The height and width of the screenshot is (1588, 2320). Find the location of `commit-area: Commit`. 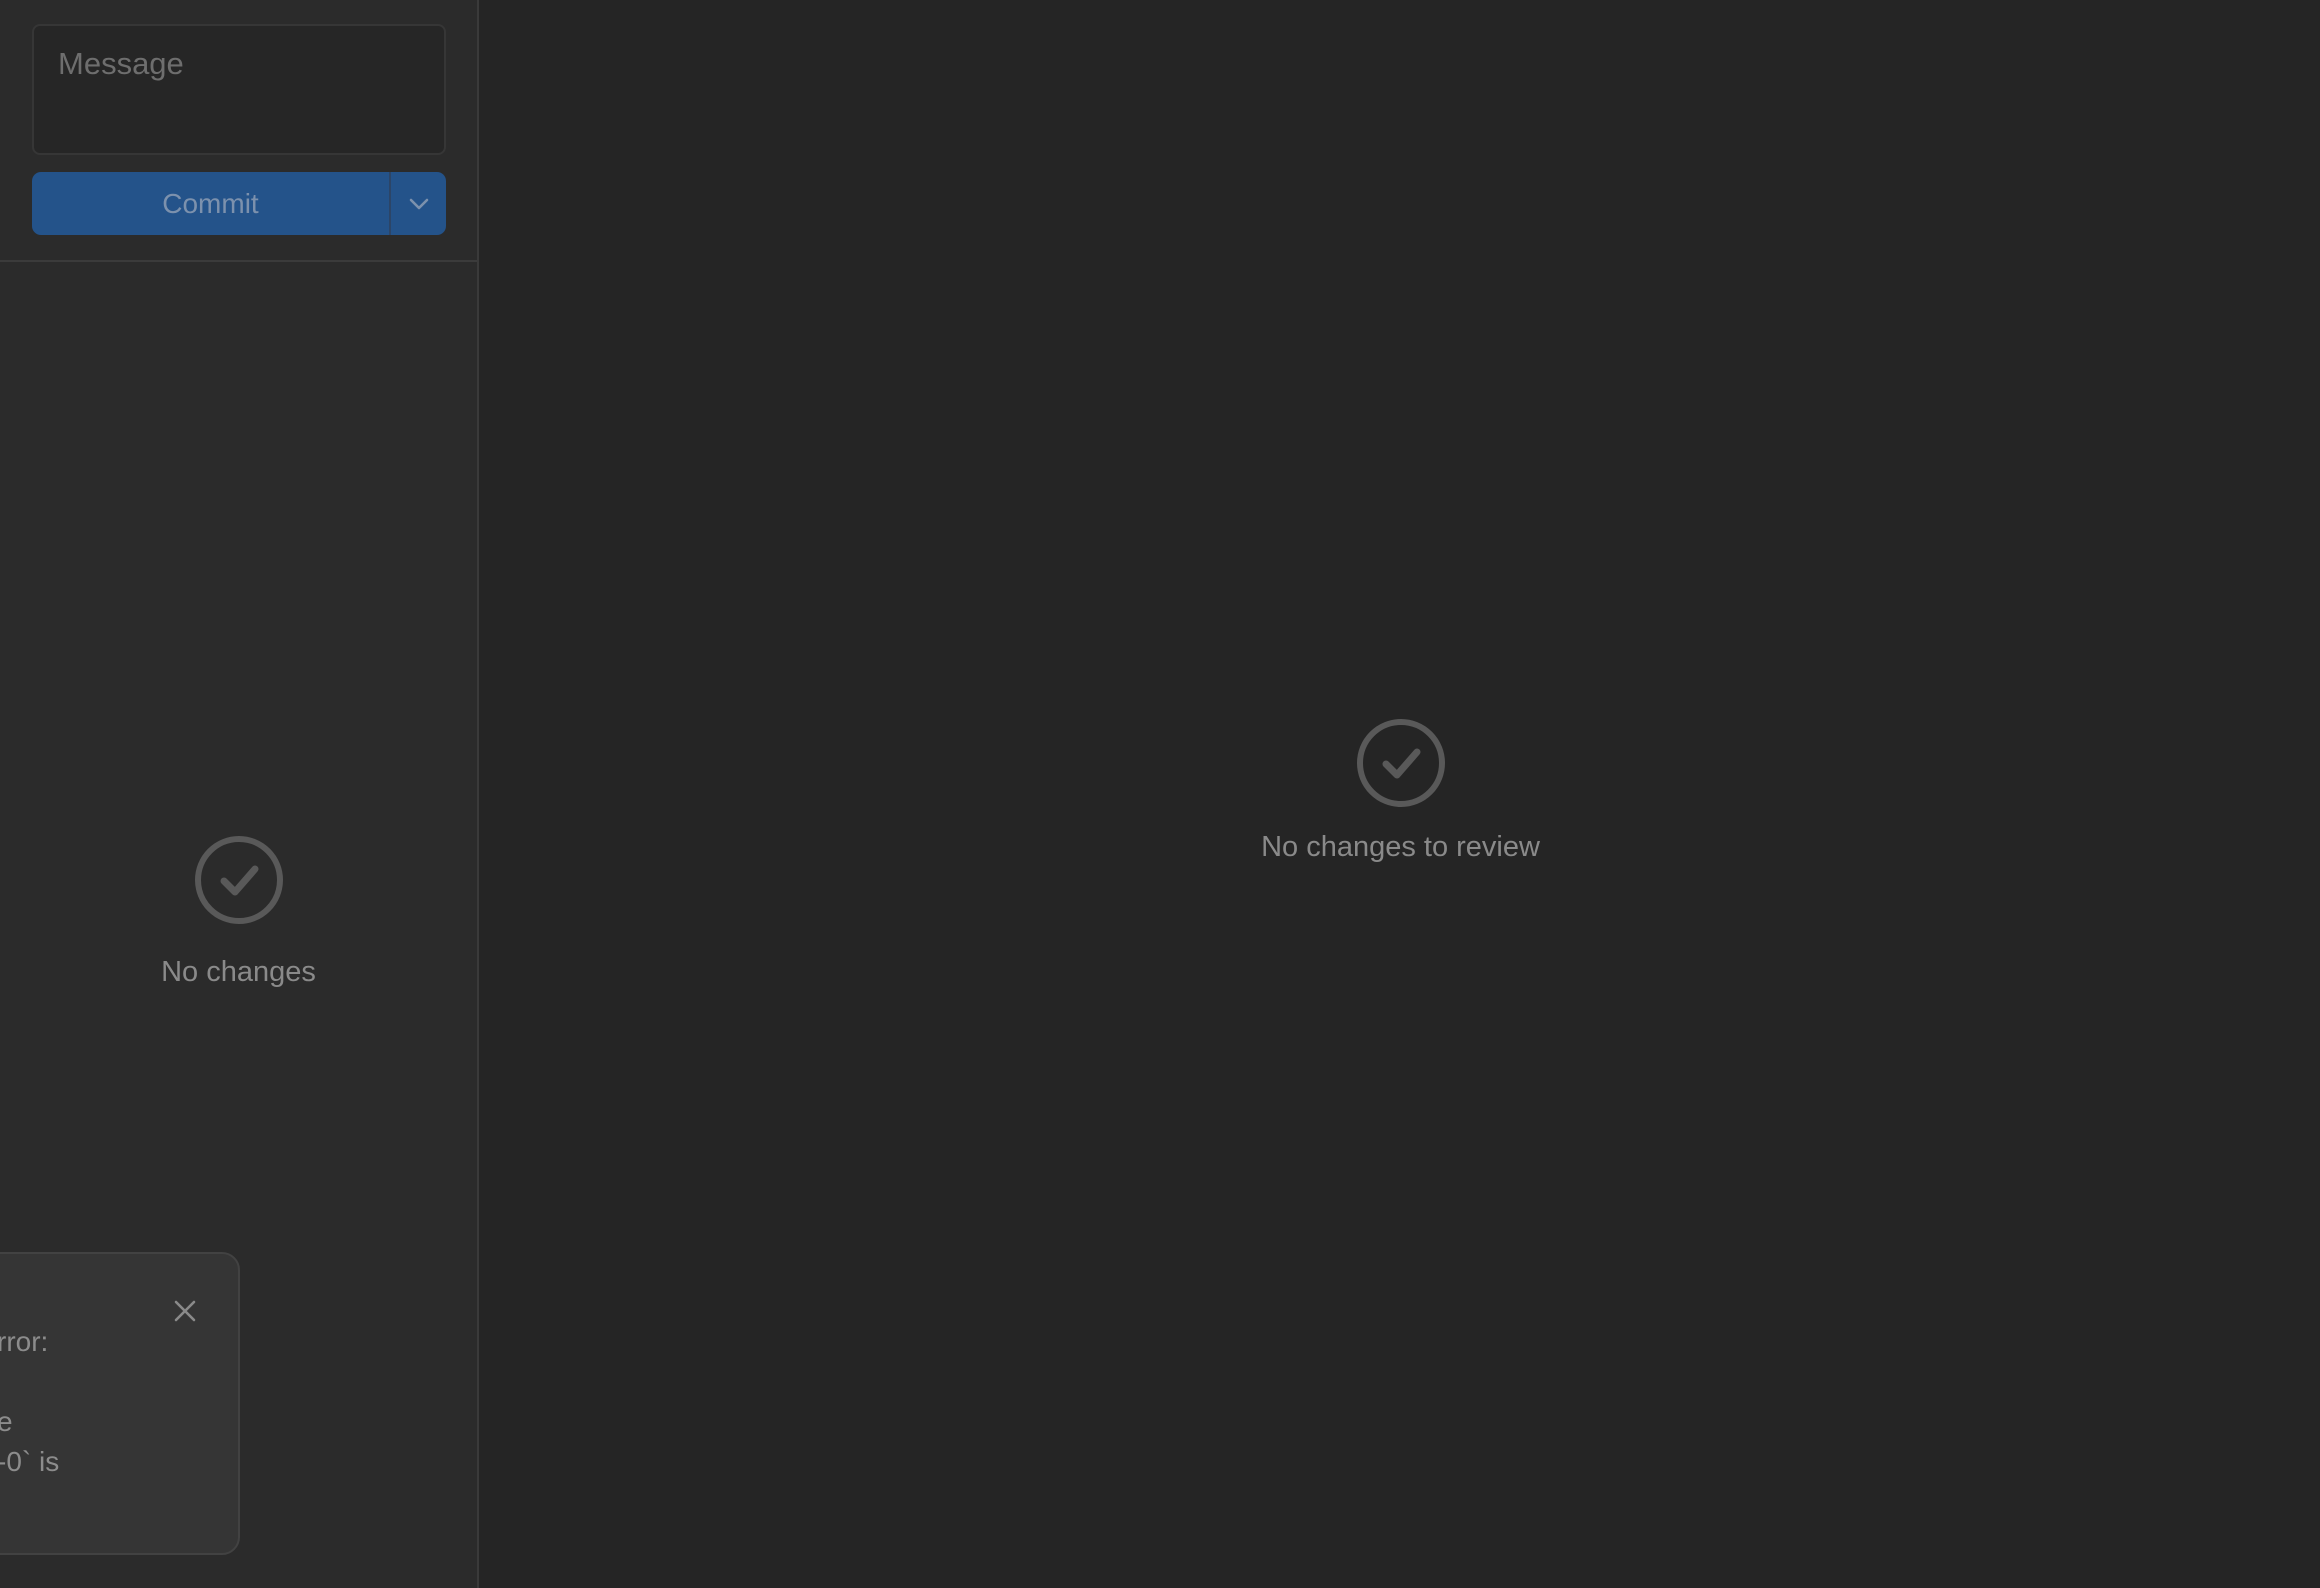

commit-area: Commit is located at coordinates (238, 131).